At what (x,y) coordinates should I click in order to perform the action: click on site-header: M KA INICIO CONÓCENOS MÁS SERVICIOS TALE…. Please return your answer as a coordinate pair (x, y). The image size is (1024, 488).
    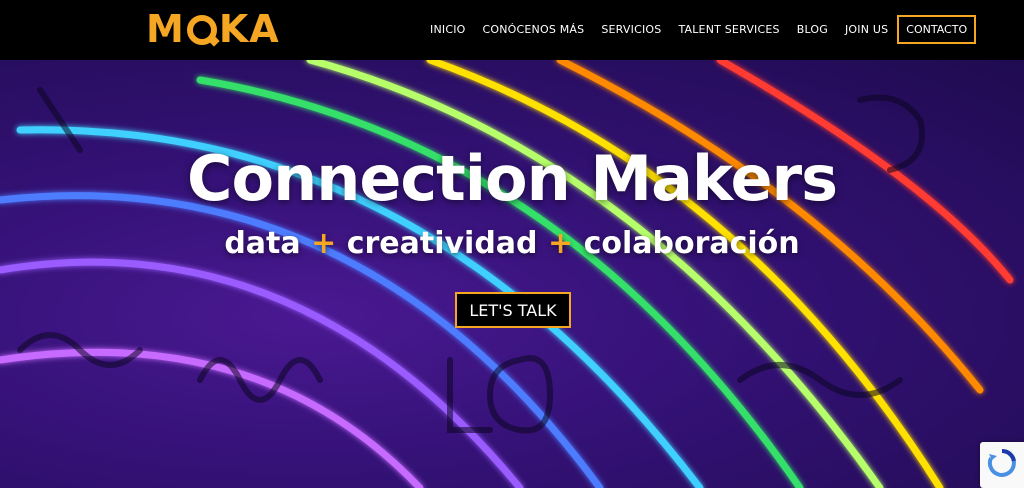
    Looking at the image, I should click on (512, 30).